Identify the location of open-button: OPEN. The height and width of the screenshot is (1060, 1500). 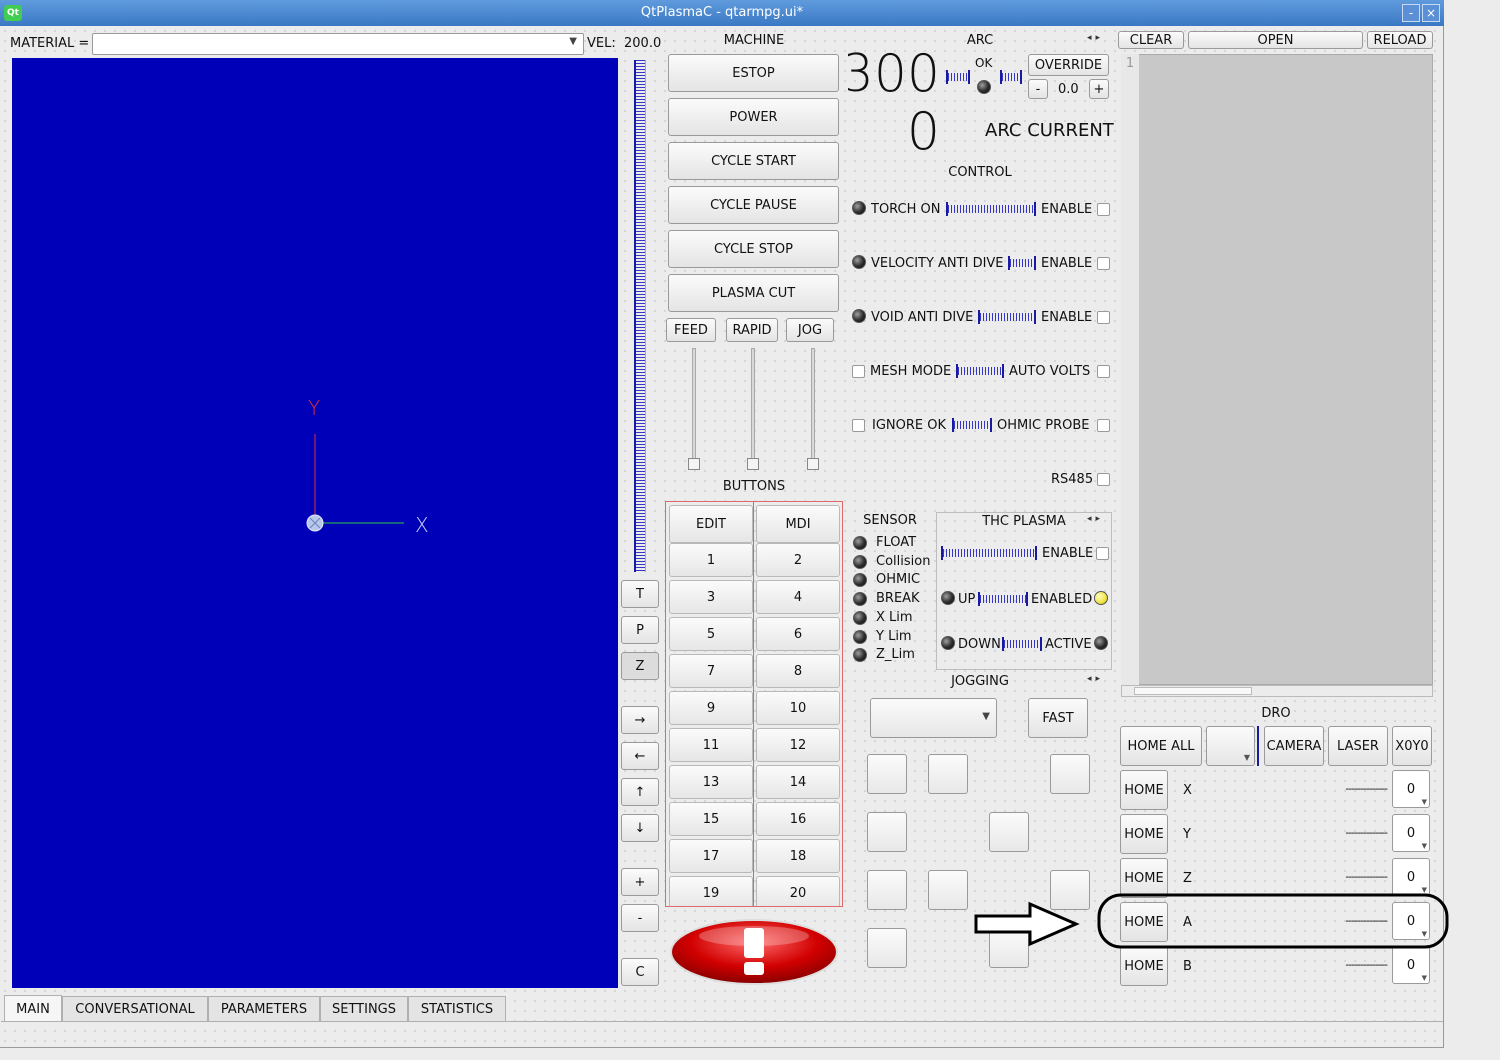
(1275, 40).